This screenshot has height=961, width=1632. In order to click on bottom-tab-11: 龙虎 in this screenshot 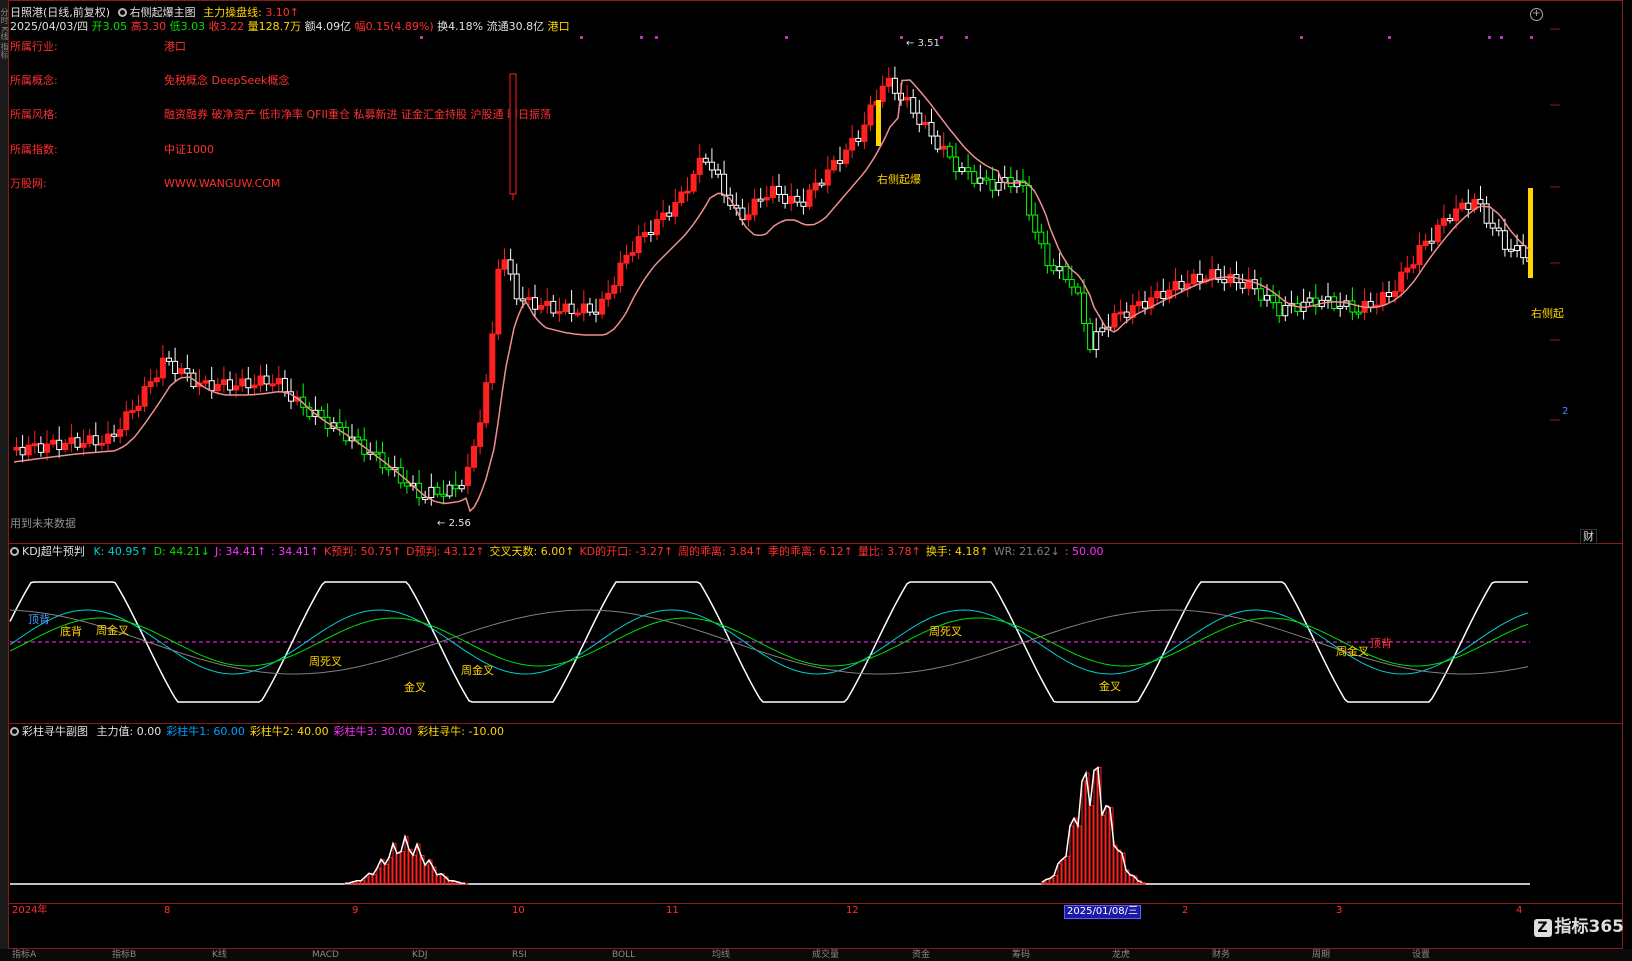, I will do `click(1121, 955)`.